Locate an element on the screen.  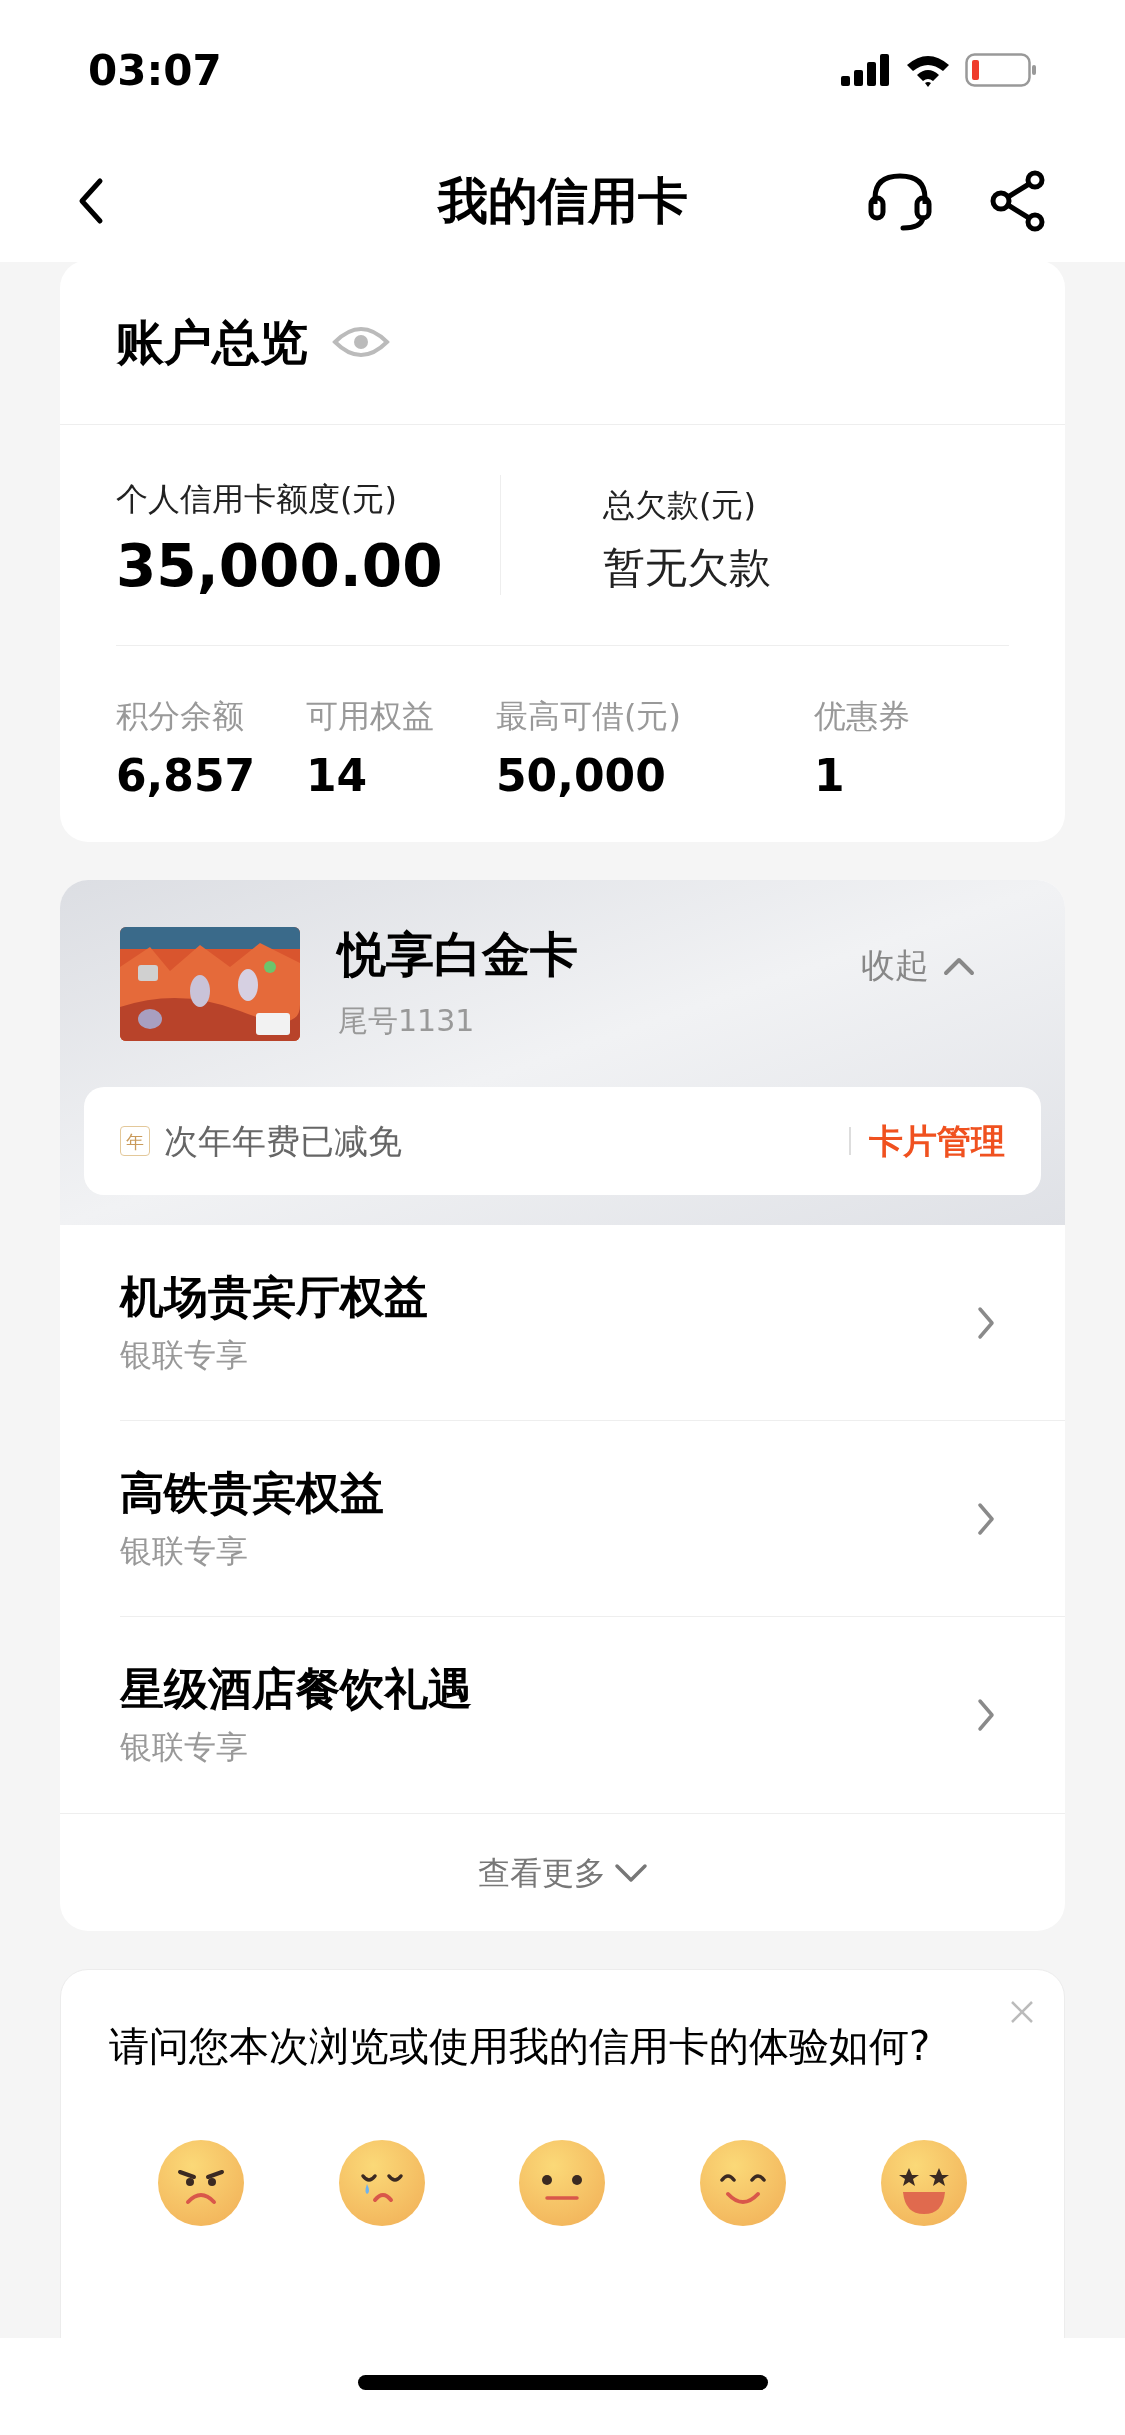
stat-value: 6,857 is located at coordinates (186, 776).